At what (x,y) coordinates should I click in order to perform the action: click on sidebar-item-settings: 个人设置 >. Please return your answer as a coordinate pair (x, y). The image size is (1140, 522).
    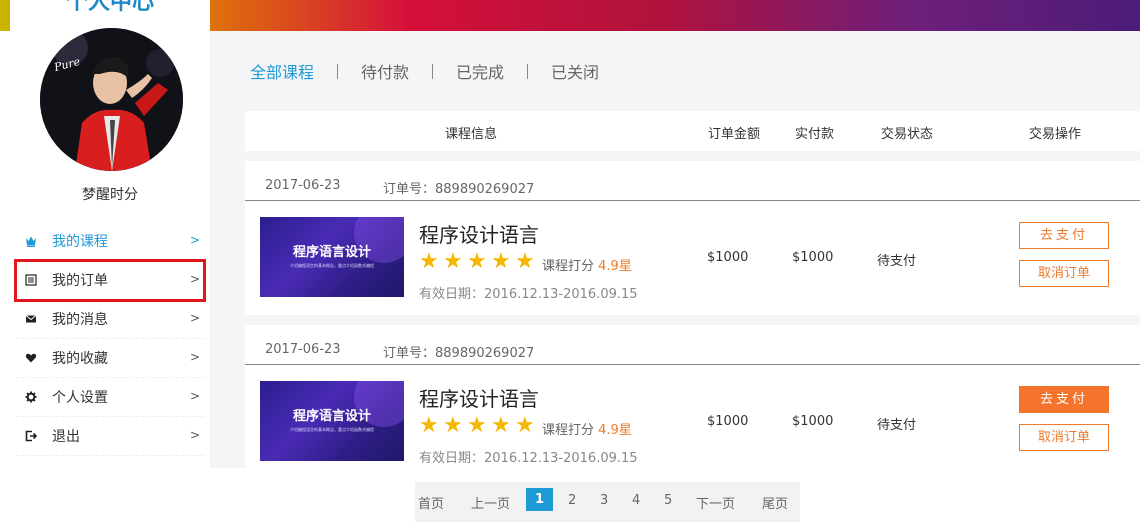
    Looking at the image, I should click on (110, 397).